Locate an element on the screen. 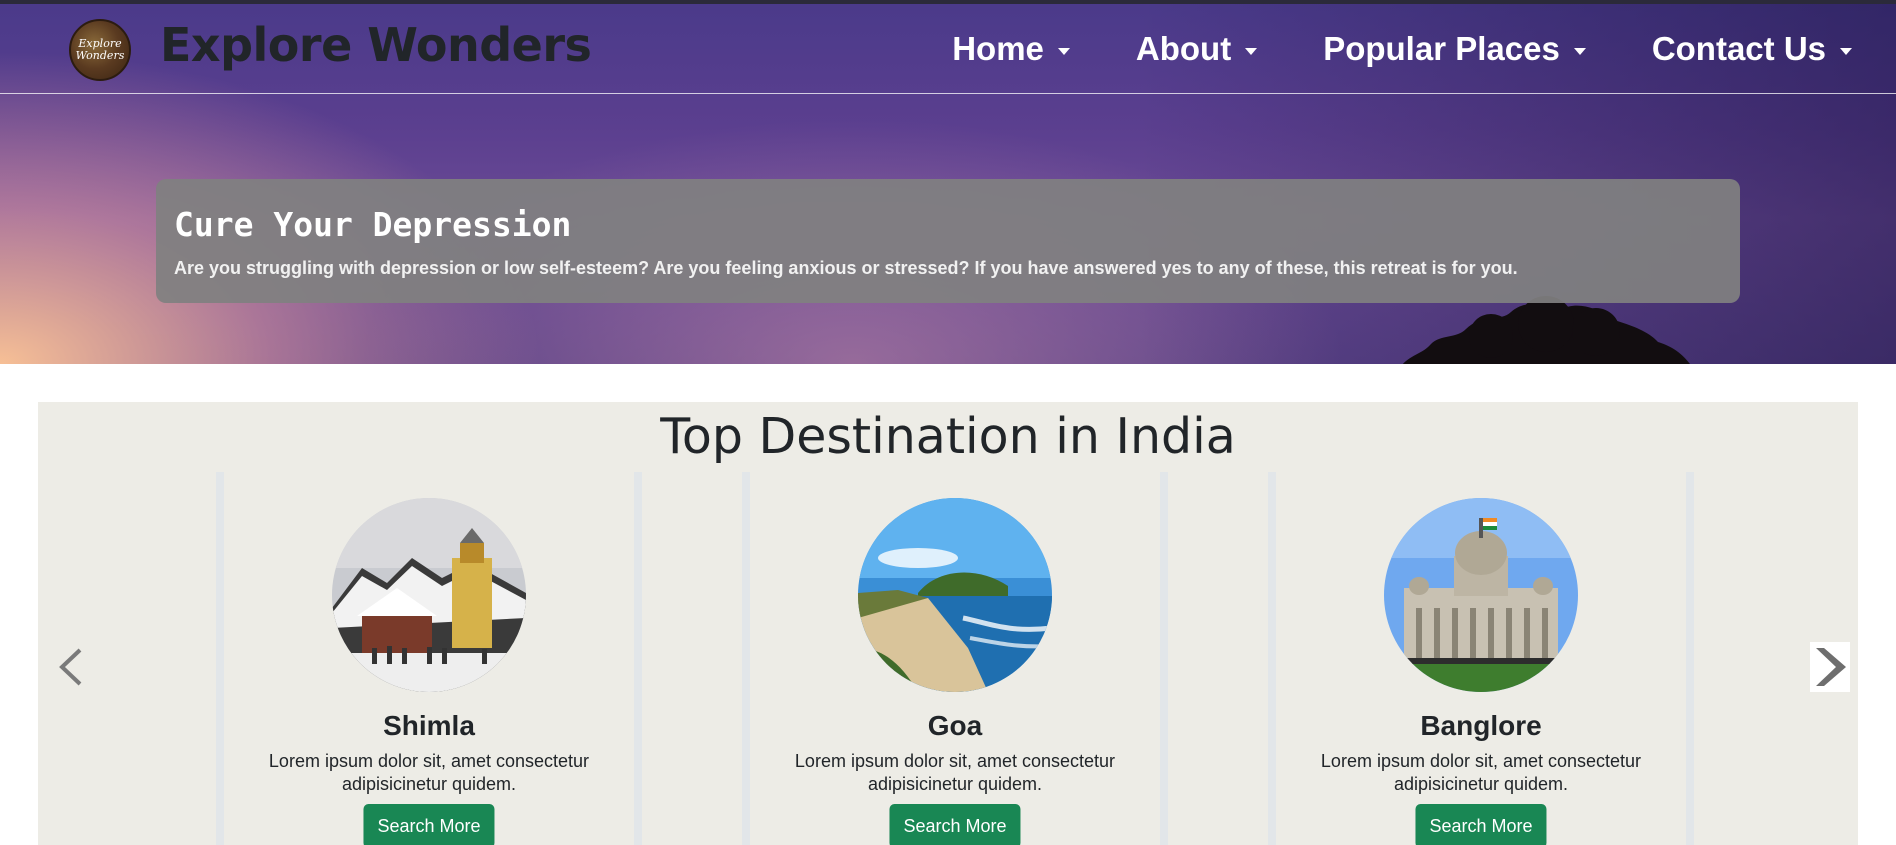 The width and height of the screenshot is (1896, 845). main-nav: Home About Popular Places Contact Us is located at coordinates (1402, 49).